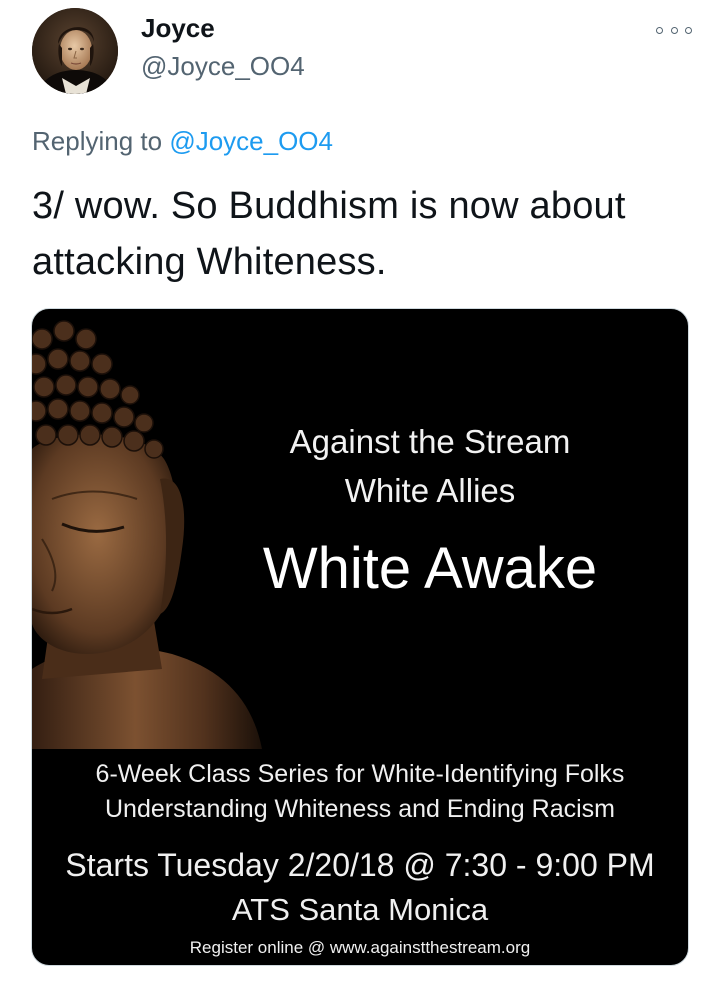 The width and height of the screenshot is (720, 993). What do you see at coordinates (360, 865) in the screenshot?
I see `poster-schedule: Starts Tuesday 2/20/18 @ 7:30 - 9:00 PM` at bounding box center [360, 865].